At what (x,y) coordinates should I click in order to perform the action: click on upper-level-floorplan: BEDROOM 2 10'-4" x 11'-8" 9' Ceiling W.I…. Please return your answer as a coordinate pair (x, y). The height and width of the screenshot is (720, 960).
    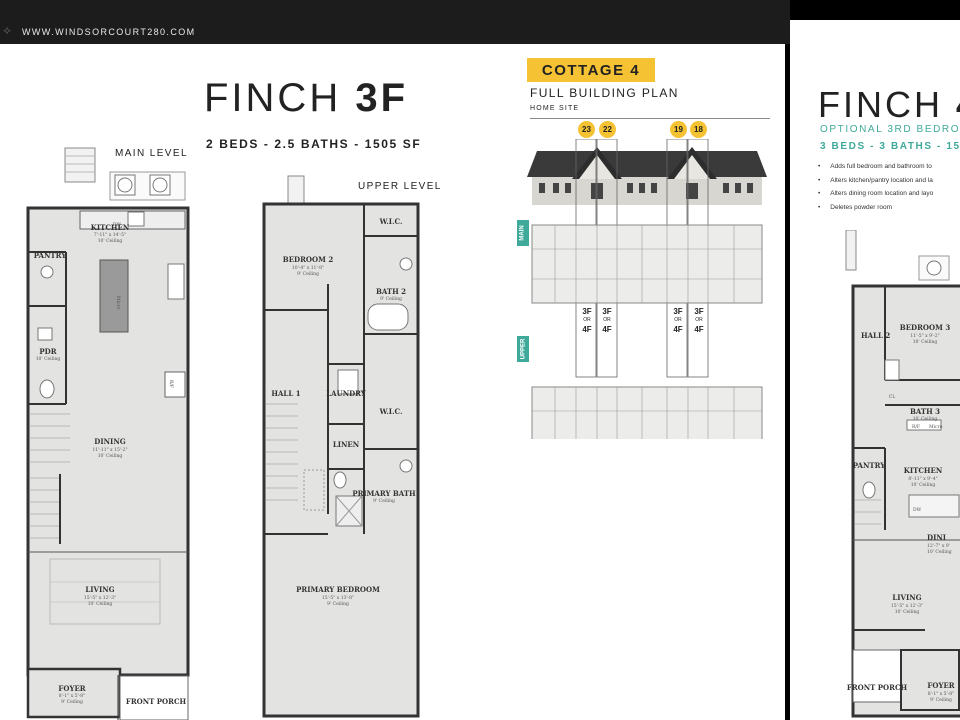
    Looking at the image, I should click on (341, 446).